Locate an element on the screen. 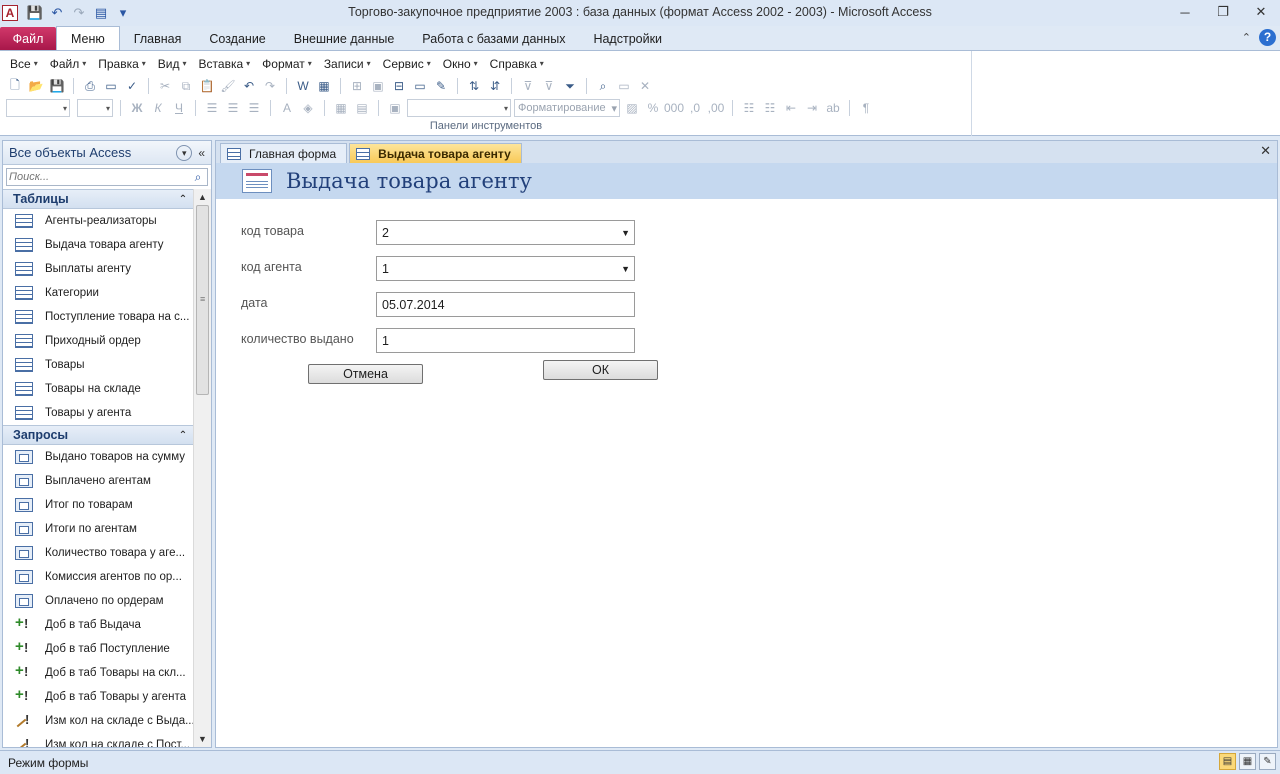  font-size-combo: ▾ is located at coordinates (95, 108).